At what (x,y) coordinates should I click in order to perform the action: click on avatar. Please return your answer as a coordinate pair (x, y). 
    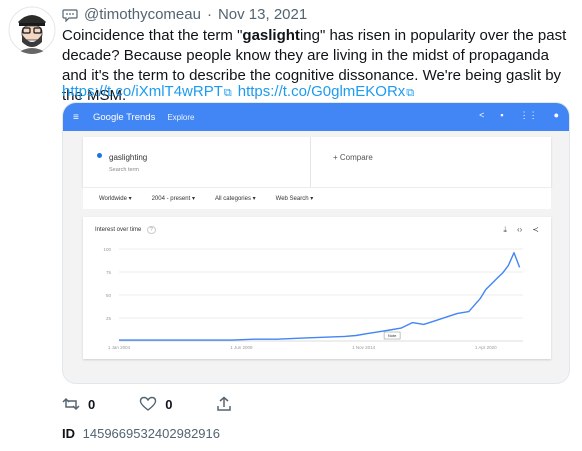
    Looking at the image, I should click on (32, 30).